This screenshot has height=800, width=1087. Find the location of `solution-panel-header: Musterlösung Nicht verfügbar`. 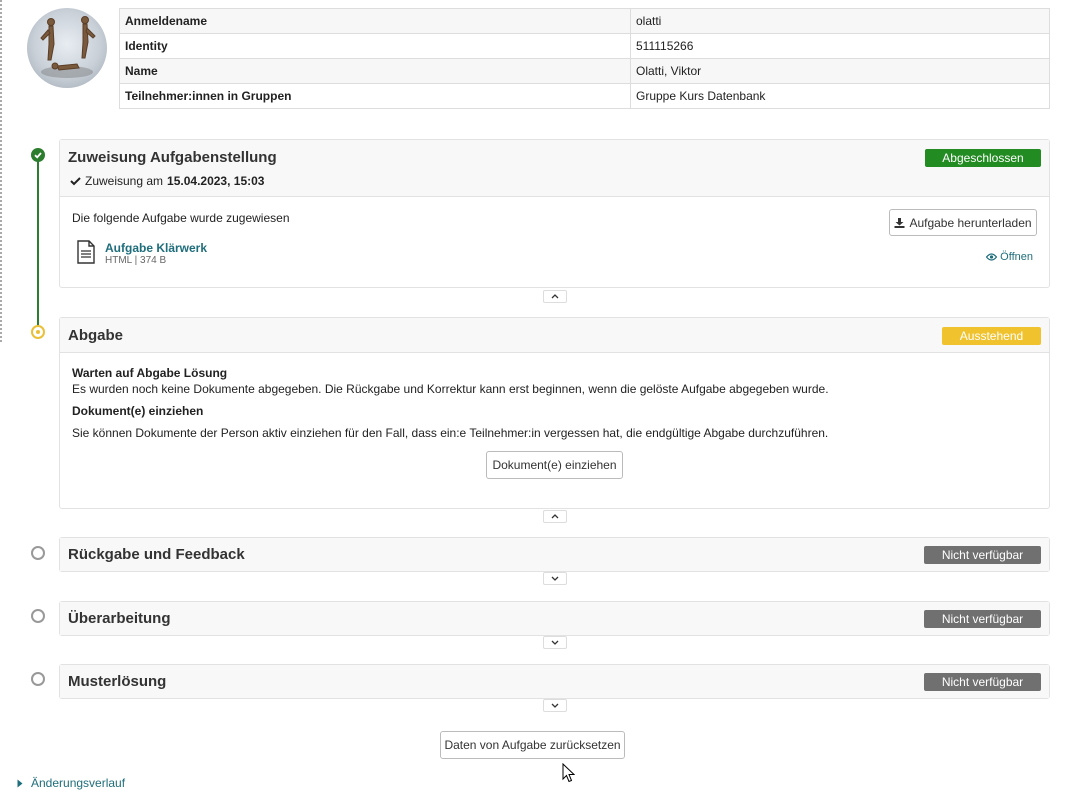

solution-panel-header: Musterlösung Nicht verfügbar is located at coordinates (554, 681).